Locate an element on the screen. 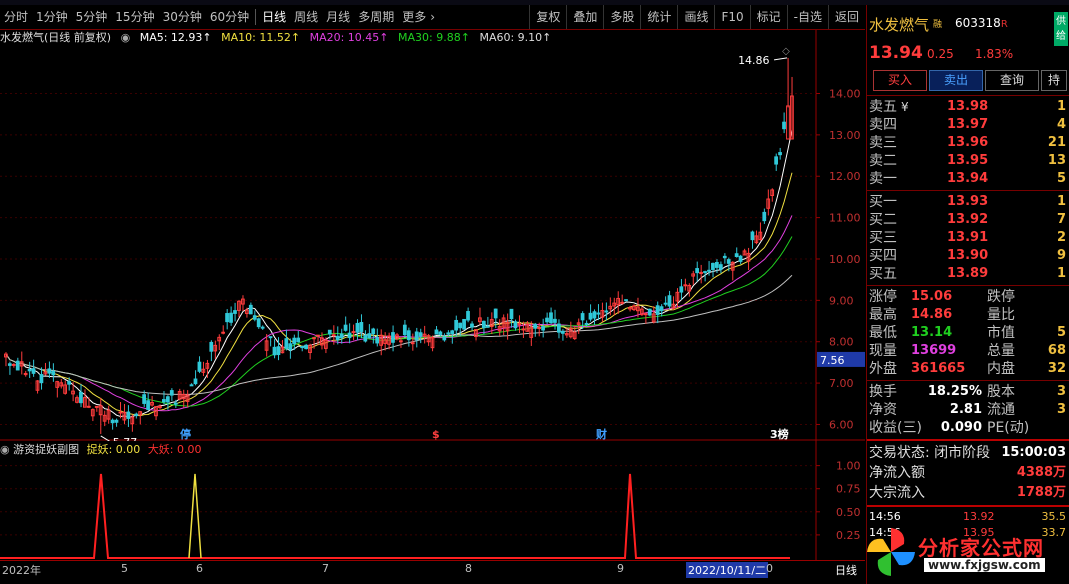 This screenshot has height=584, width=1069. sell-button: 卖出 is located at coordinates (956, 80).